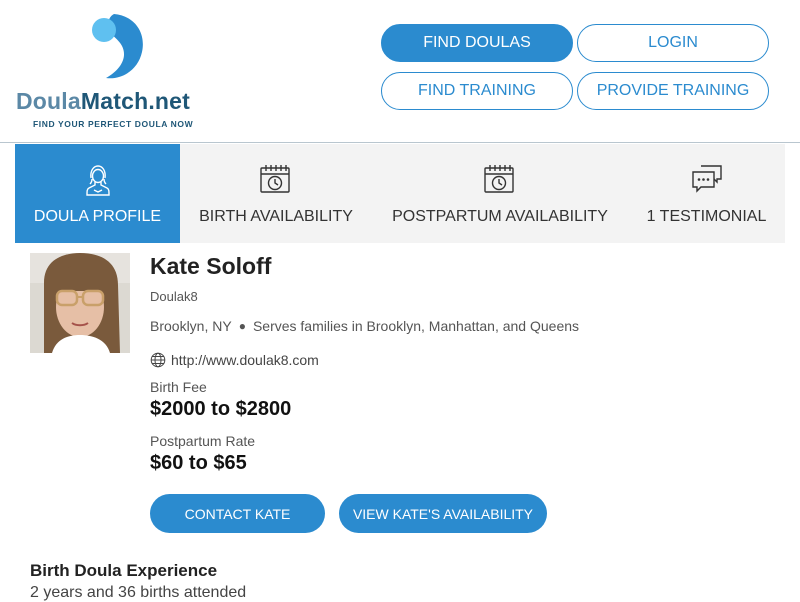 Image resolution: width=800 pixels, height=602 pixels. What do you see at coordinates (113, 124) in the screenshot?
I see `logo-tagline: FIND YOUR PERFECT DOULA NOW` at bounding box center [113, 124].